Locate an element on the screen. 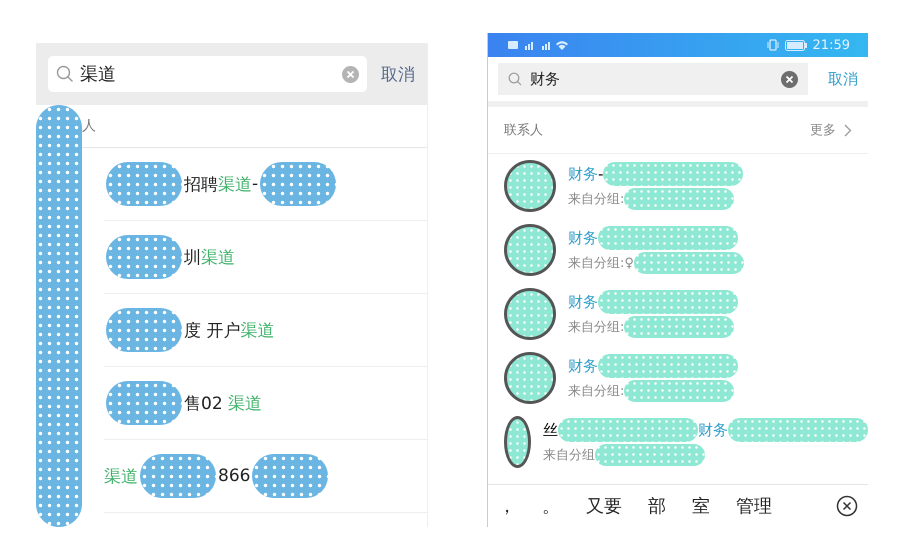 The height and width of the screenshot is (537, 907). result-text: 度 开户 is located at coordinates (212, 331).